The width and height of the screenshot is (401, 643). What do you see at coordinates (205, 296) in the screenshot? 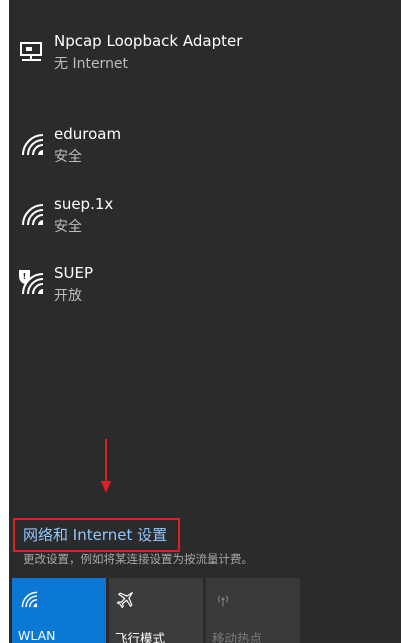
I see `network-item-suep: ! SUEP 开放` at bounding box center [205, 296].